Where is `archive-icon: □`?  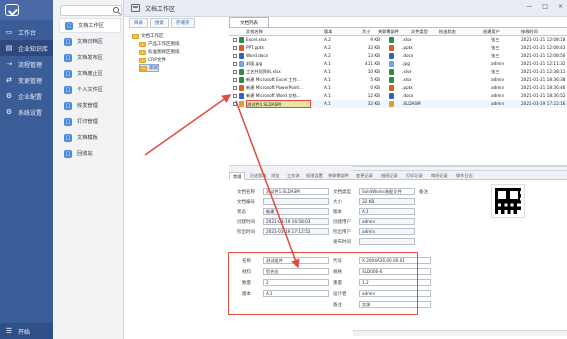 archive-icon: □ is located at coordinates (68, 41).